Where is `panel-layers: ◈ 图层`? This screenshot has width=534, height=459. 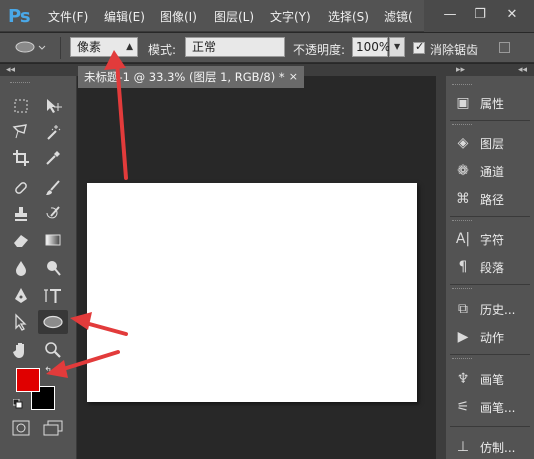 panel-layers: ◈ 图层 is located at coordinates (490, 143).